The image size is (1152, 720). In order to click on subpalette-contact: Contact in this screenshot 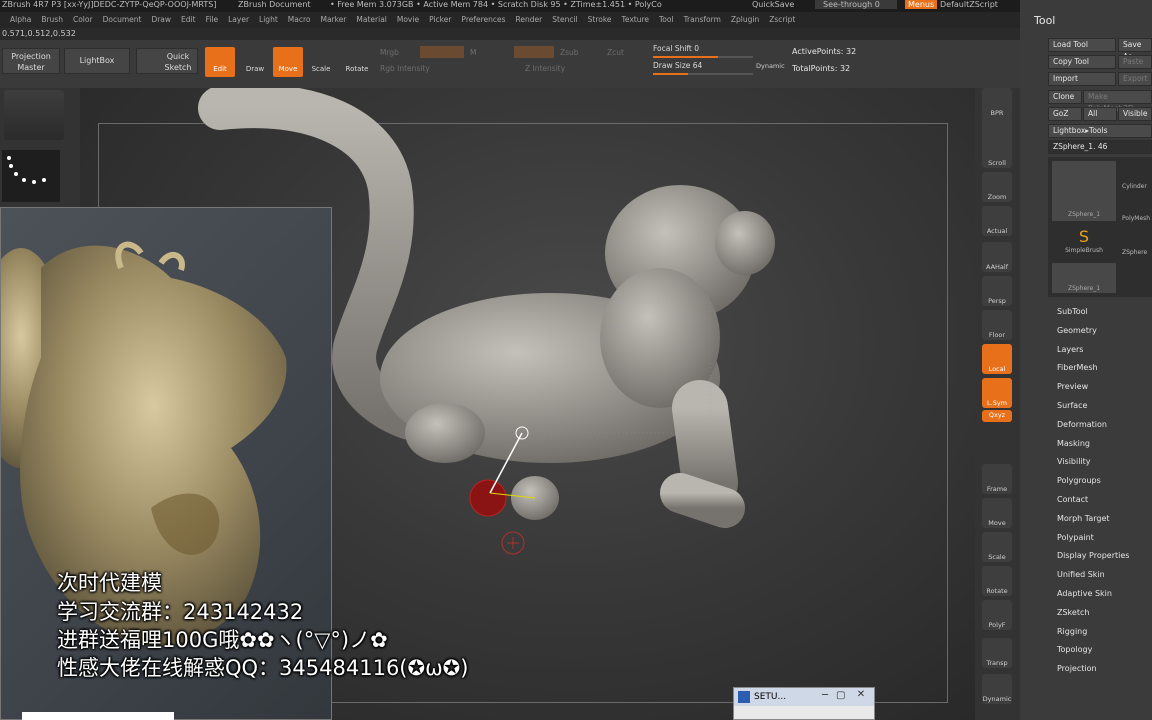, I will do `click(1072, 499)`.